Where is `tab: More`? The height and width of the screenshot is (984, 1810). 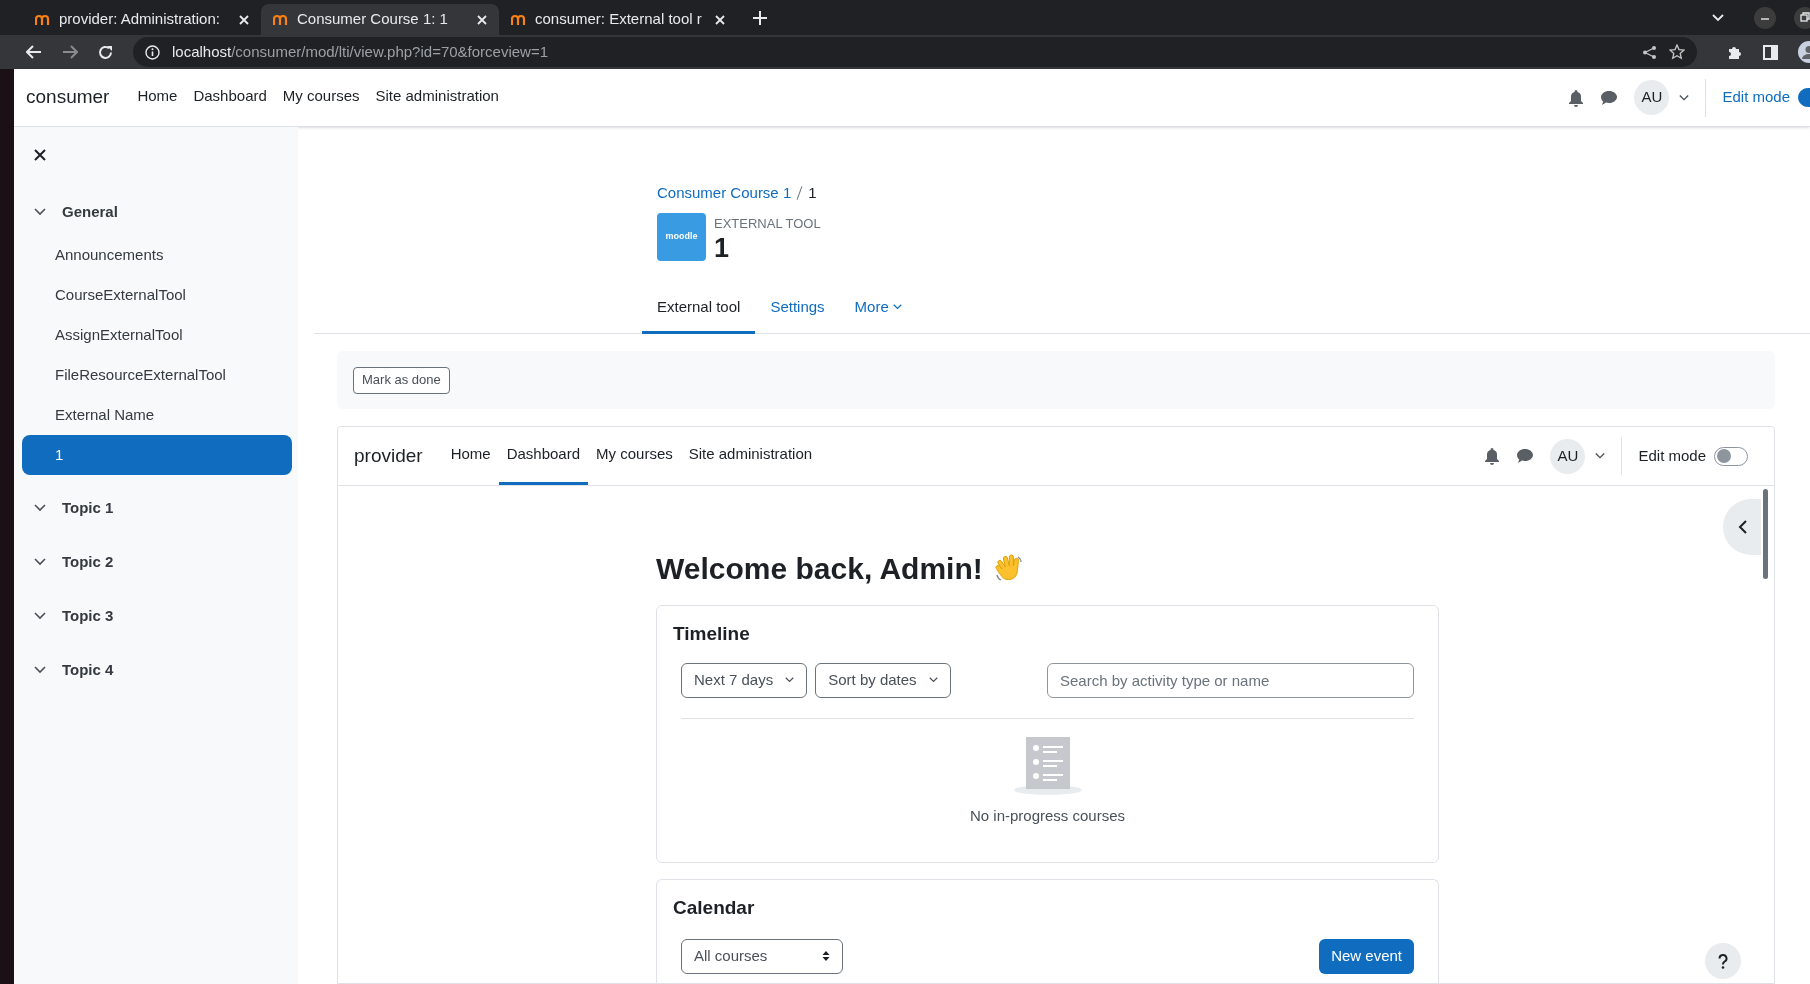
tab: More is located at coordinates (878, 308).